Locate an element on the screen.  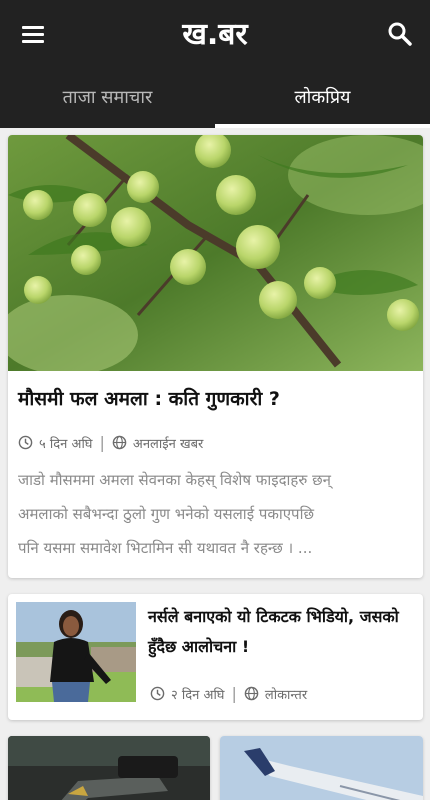
tab-bar: ताजा समाचार लोकप्रिय is located at coordinates (215, 100).